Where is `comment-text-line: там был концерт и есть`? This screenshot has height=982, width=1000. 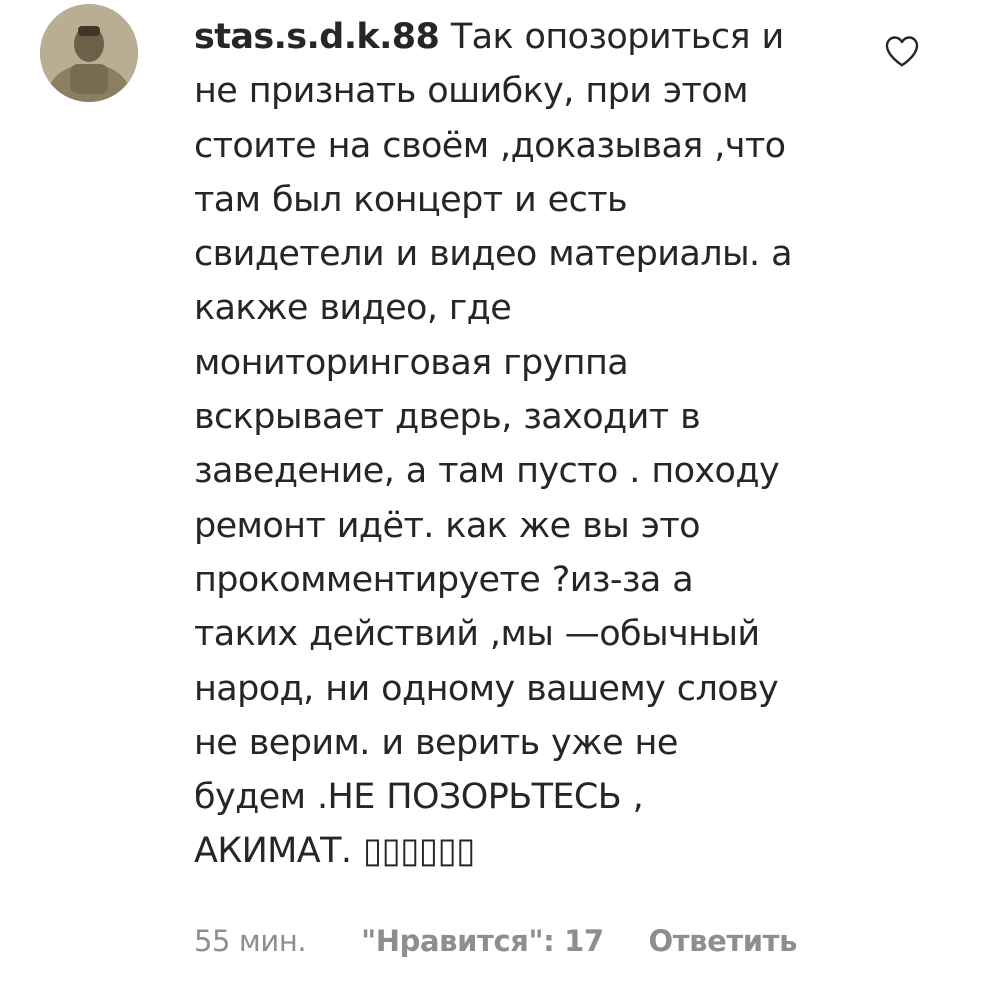
comment-text-line: там был концерт и есть is located at coordinates (411, 199).